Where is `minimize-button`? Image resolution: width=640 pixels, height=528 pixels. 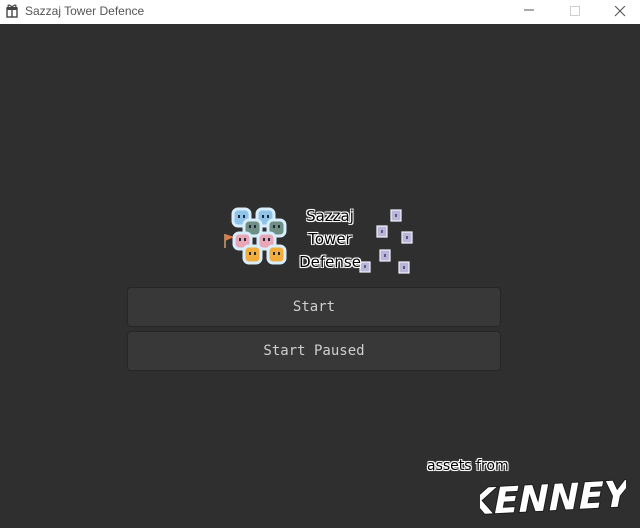 minimize-button is located at coordinates (529, 12).